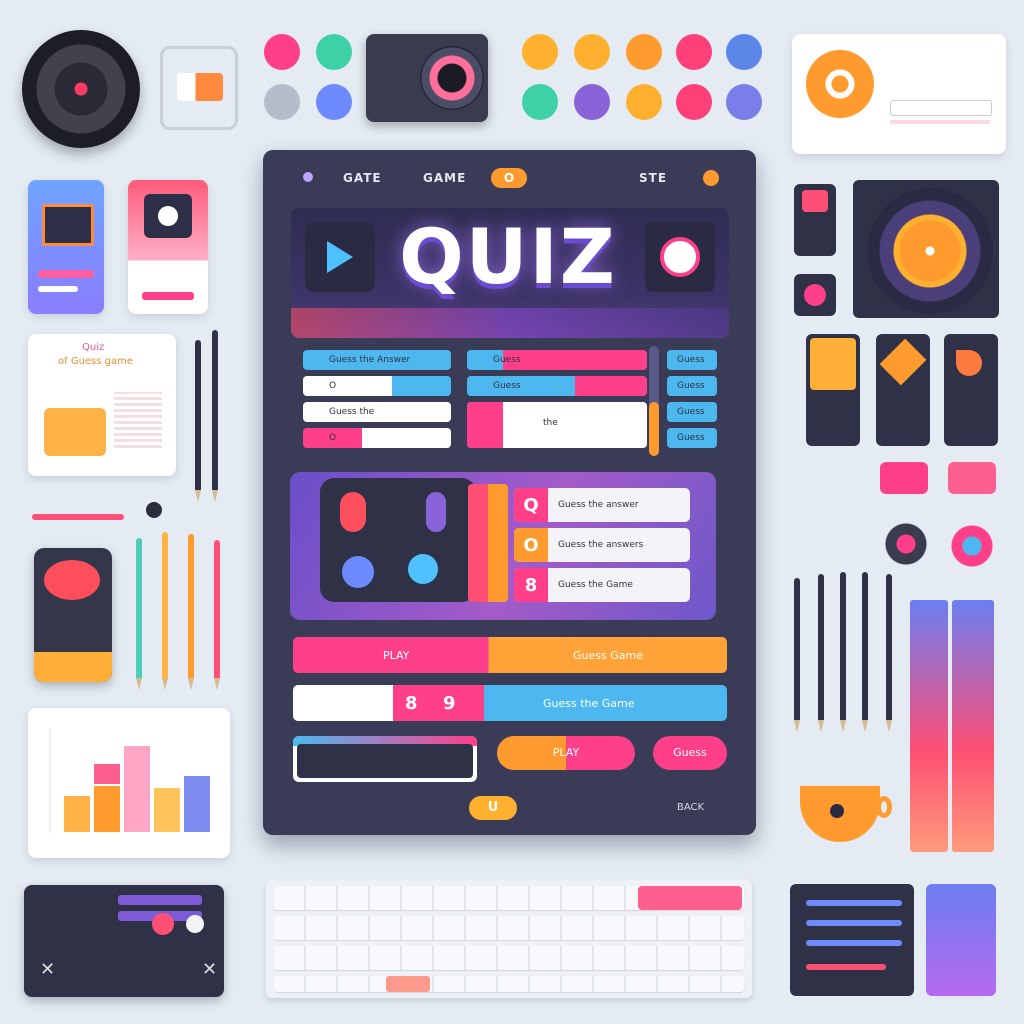 The height and width of the screenshot is (1024, 1024). Describe the element at coordinates (550, 423) in the screenshot. I see `question-card-text: the` at that location.